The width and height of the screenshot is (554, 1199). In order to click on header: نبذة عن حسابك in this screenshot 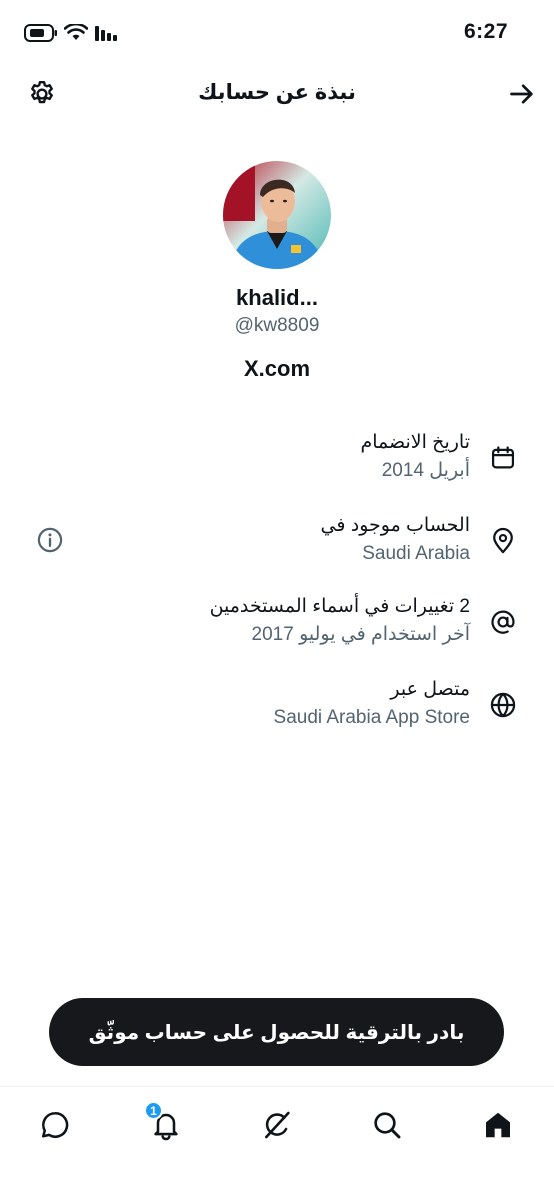, I will do `click(277, 95)`.